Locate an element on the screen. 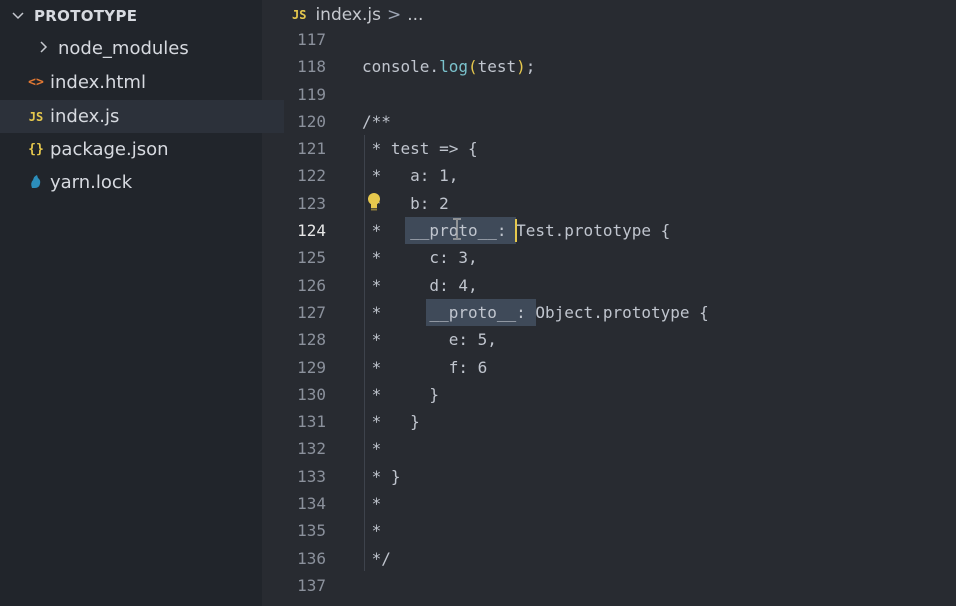 This screenshot has width=956, height=606. text-cursor is located at coordinates (516, 230).